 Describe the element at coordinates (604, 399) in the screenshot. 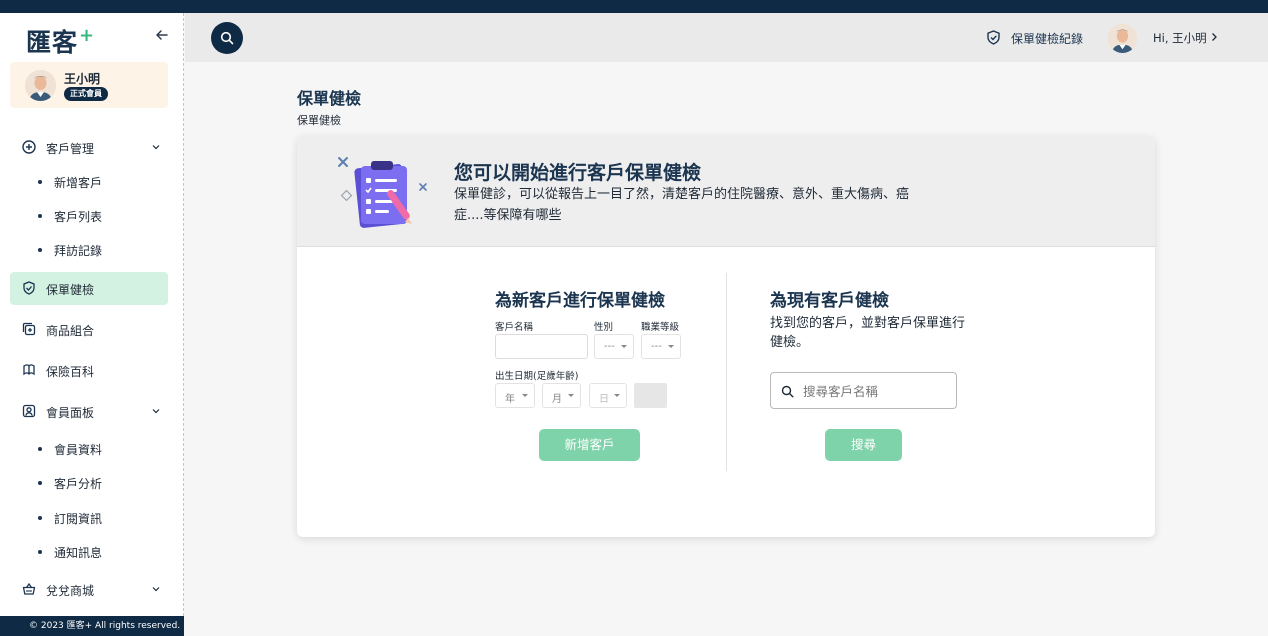

I see `birth-day-value: 日` at that location.